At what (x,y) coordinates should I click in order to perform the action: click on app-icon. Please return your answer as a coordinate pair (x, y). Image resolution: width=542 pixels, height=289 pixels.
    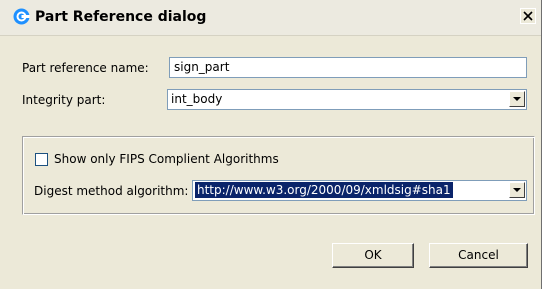
    Looking at the image, I should click on (21, 16).